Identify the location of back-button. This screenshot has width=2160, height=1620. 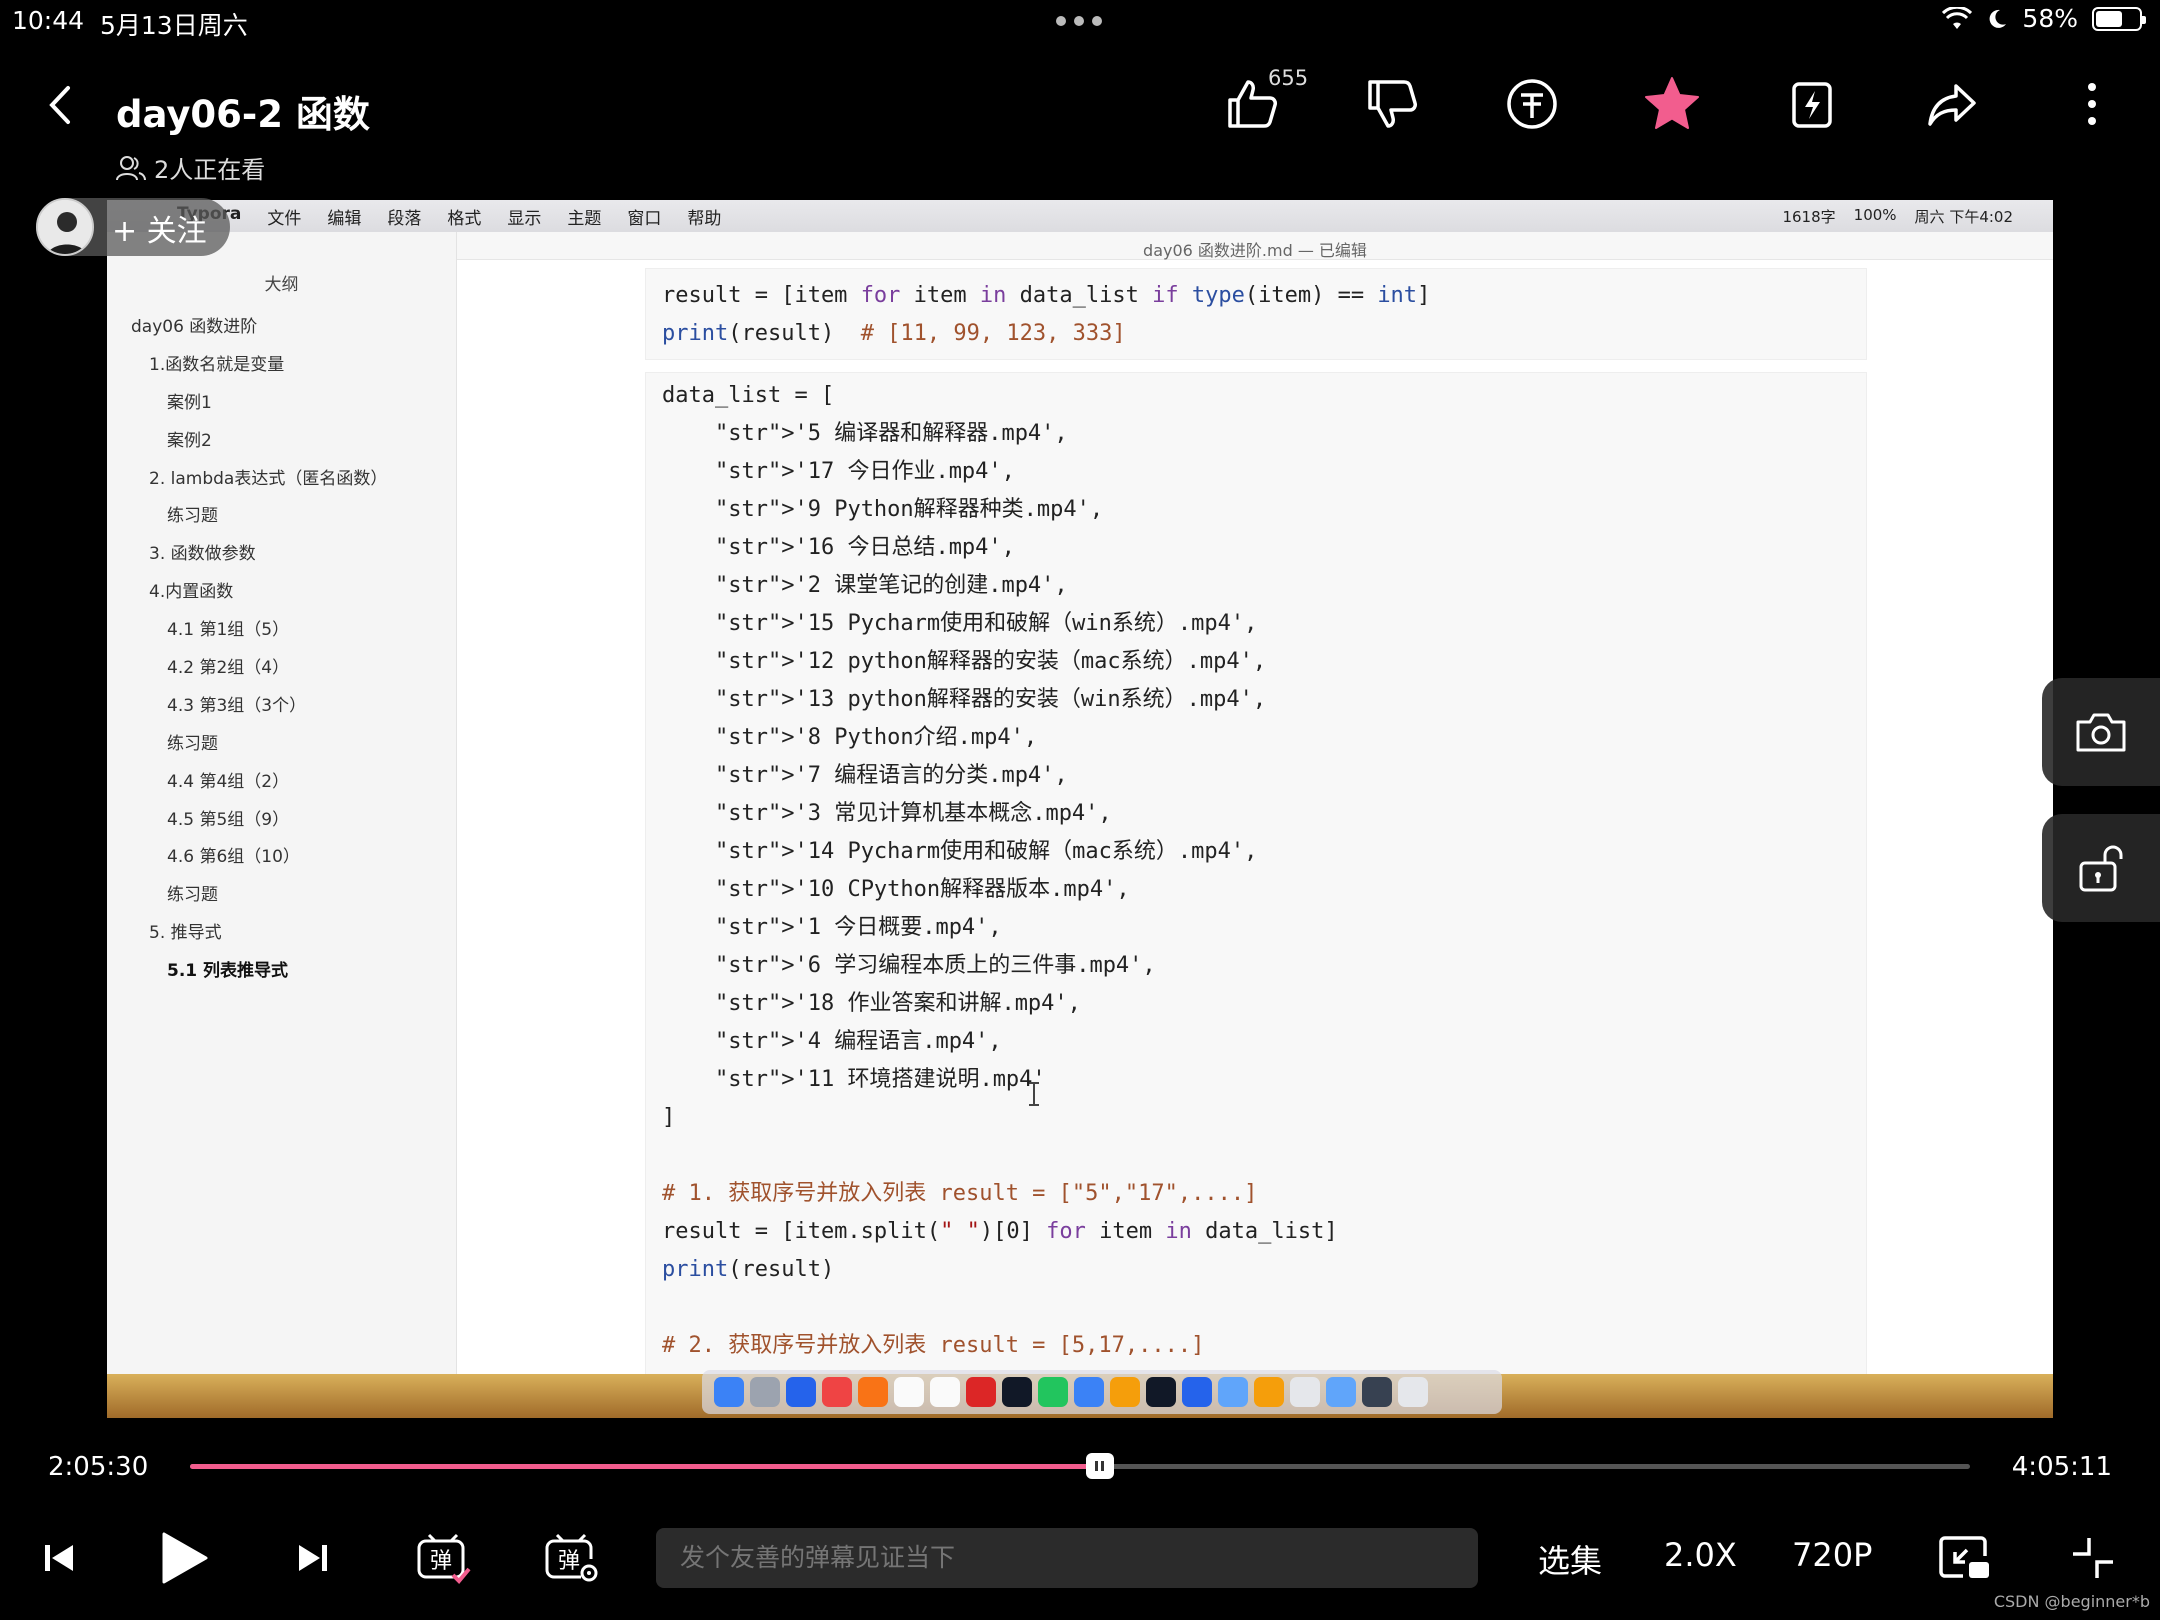
(60, 105).